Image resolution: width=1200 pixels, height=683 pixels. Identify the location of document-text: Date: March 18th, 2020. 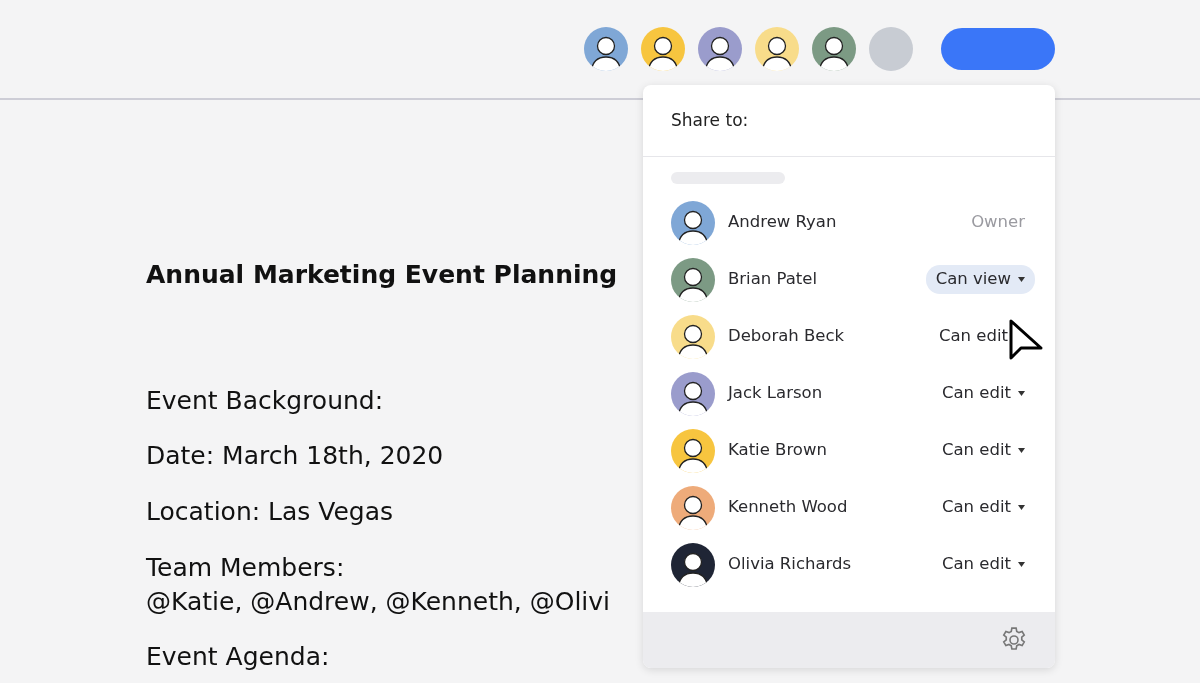
(295, 456).